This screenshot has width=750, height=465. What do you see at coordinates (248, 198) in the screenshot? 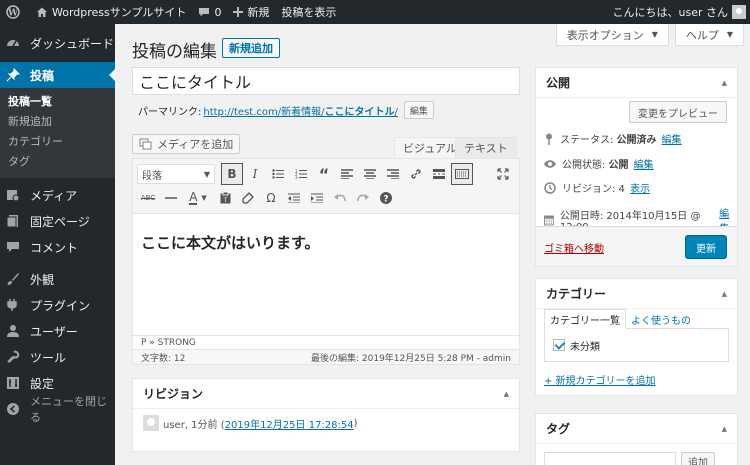
I see `clear-formatting-button` at bounding box center [248, 198].